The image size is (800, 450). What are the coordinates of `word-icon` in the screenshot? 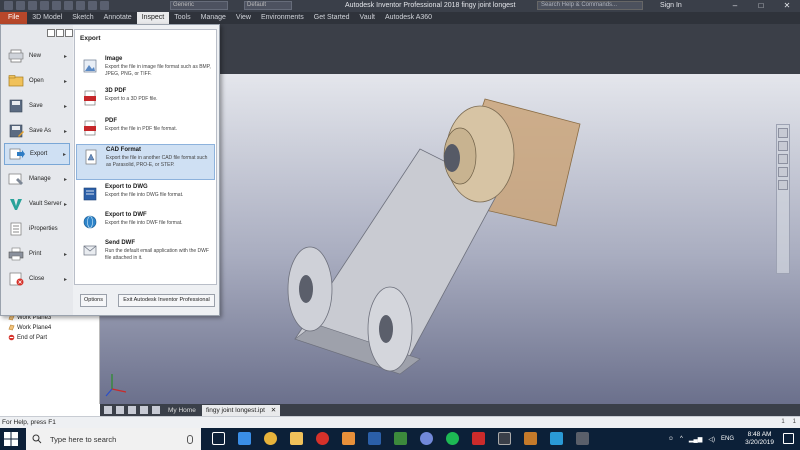 It's located at (374, 438).